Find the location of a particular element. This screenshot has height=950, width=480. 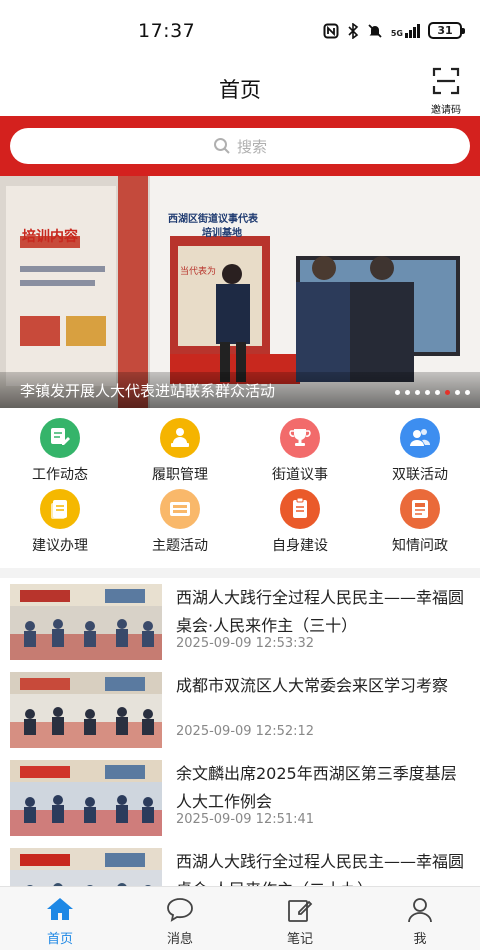

banner-wall-text: 当代表为 is located at coordinates (198, 272).